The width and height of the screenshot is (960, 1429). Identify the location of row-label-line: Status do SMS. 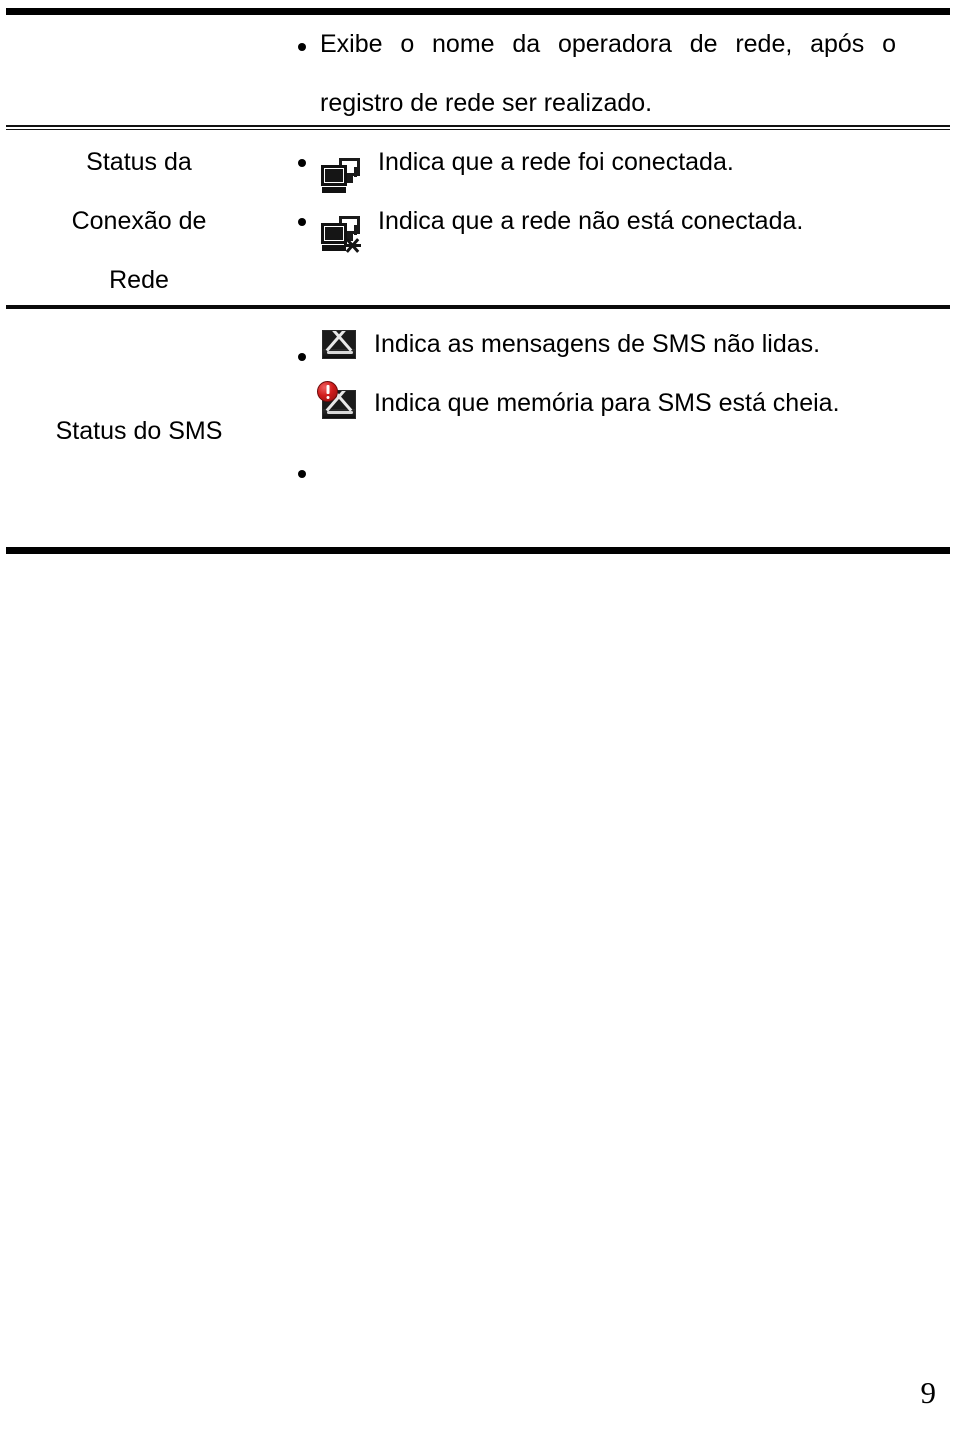
(139, 431).